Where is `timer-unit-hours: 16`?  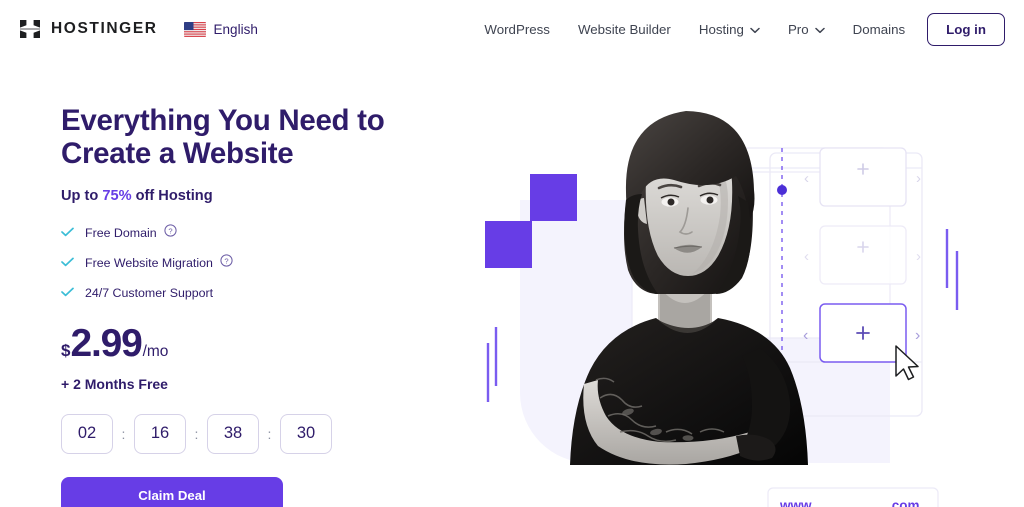
timer-unit-hours: 16 is located at coordinates (160, 433).